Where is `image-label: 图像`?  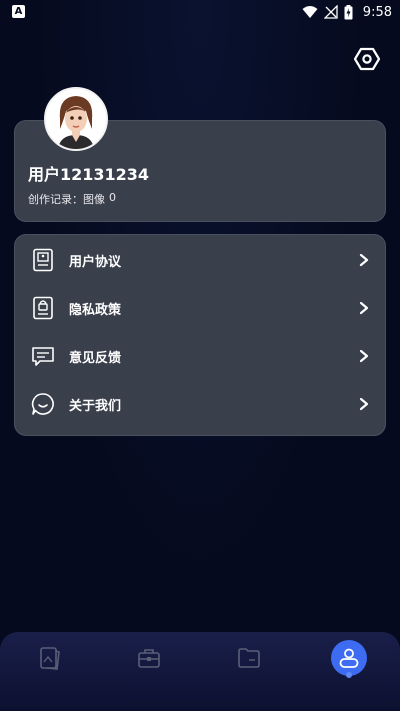
image-label: 图像 is located at coordinates (94, 199).